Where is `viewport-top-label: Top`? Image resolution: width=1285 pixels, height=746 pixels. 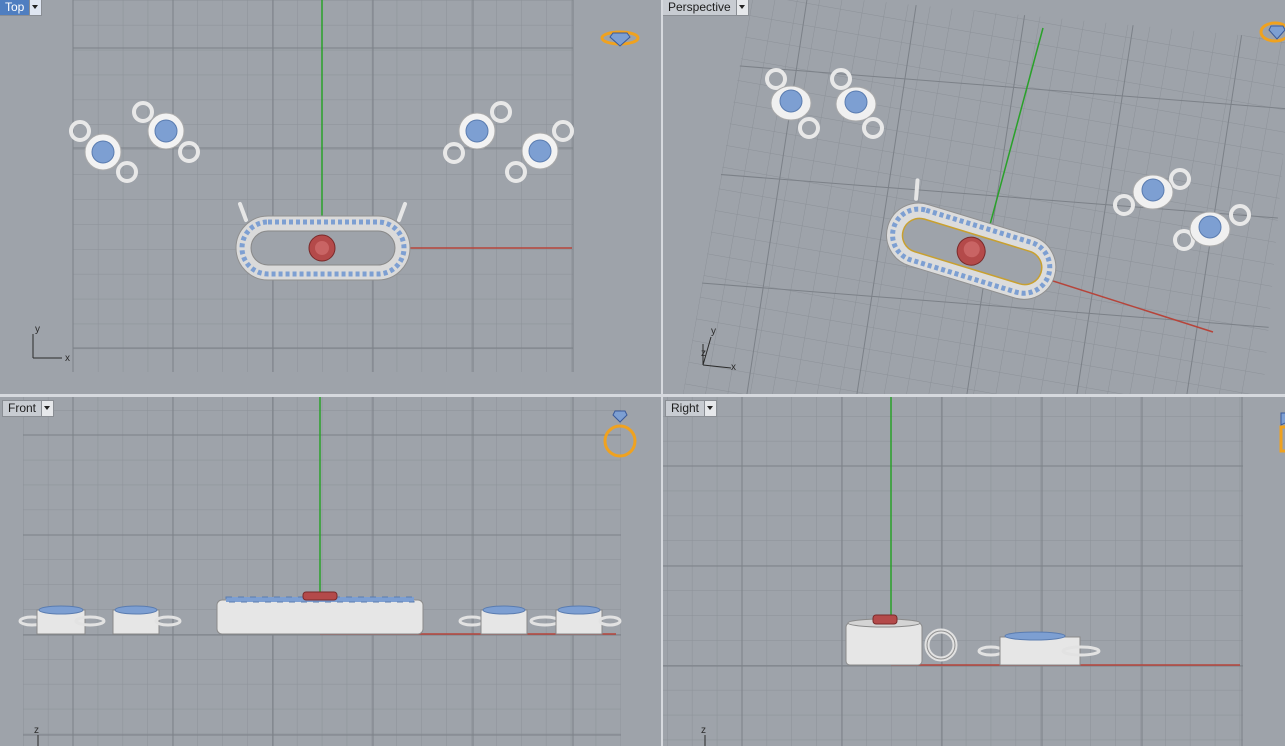 viewport-top-label: Top is located at coordinates (21, 8).